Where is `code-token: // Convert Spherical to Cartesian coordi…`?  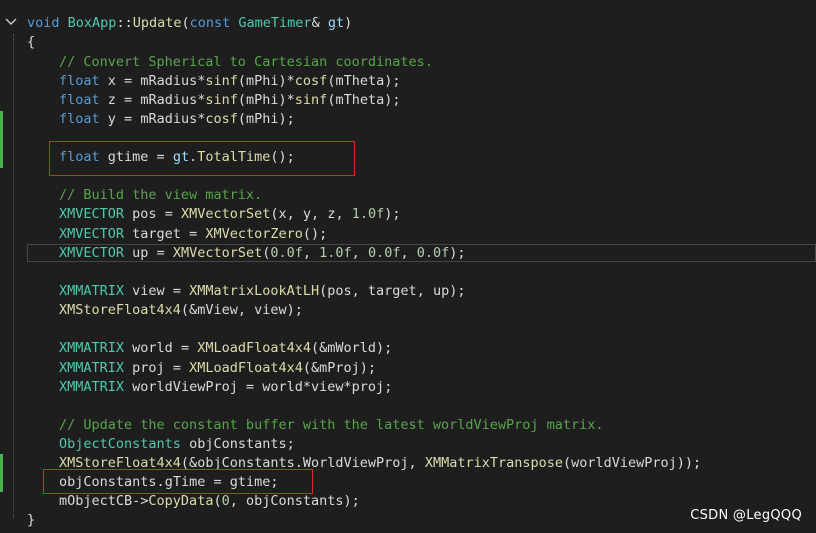
code-token: // Convert Spherical to Cartesian coordi… is located at coordinates (246, 62).